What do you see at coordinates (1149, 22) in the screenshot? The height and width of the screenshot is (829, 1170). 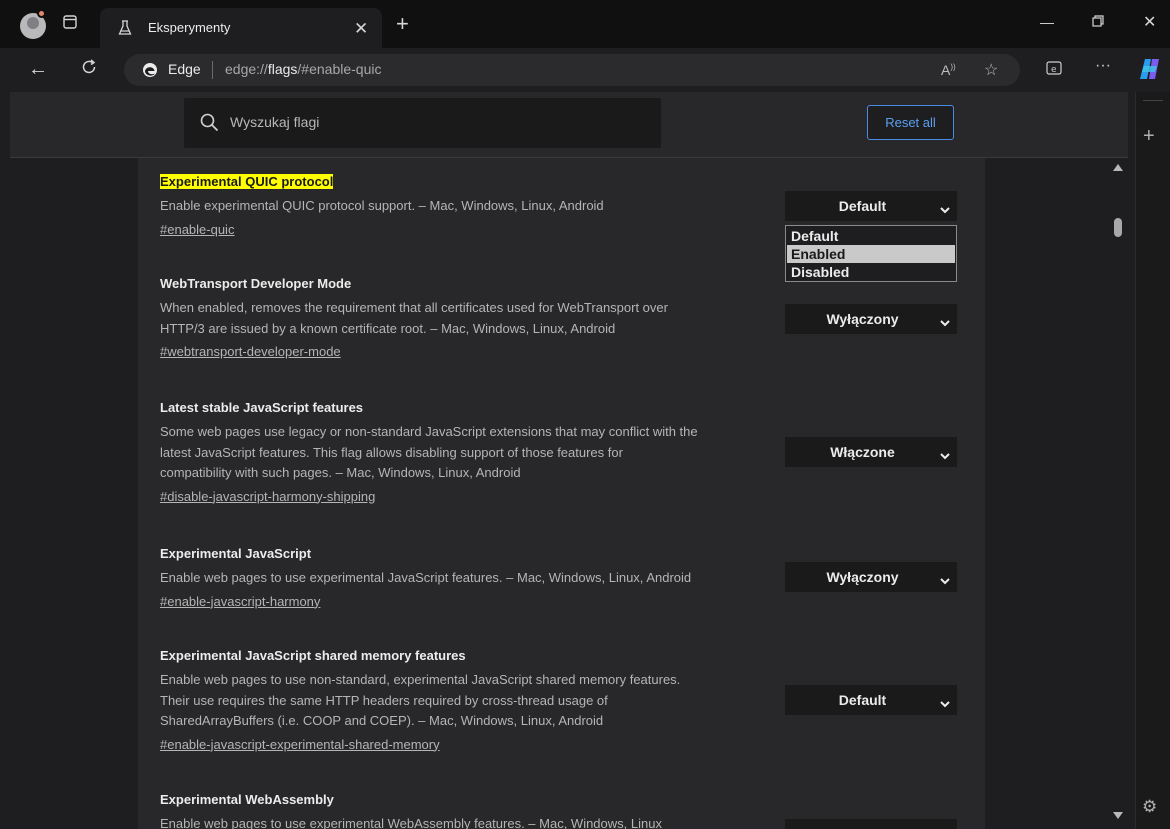 I see `close-window-icon: ✕` at bounding box center [1149, 22].